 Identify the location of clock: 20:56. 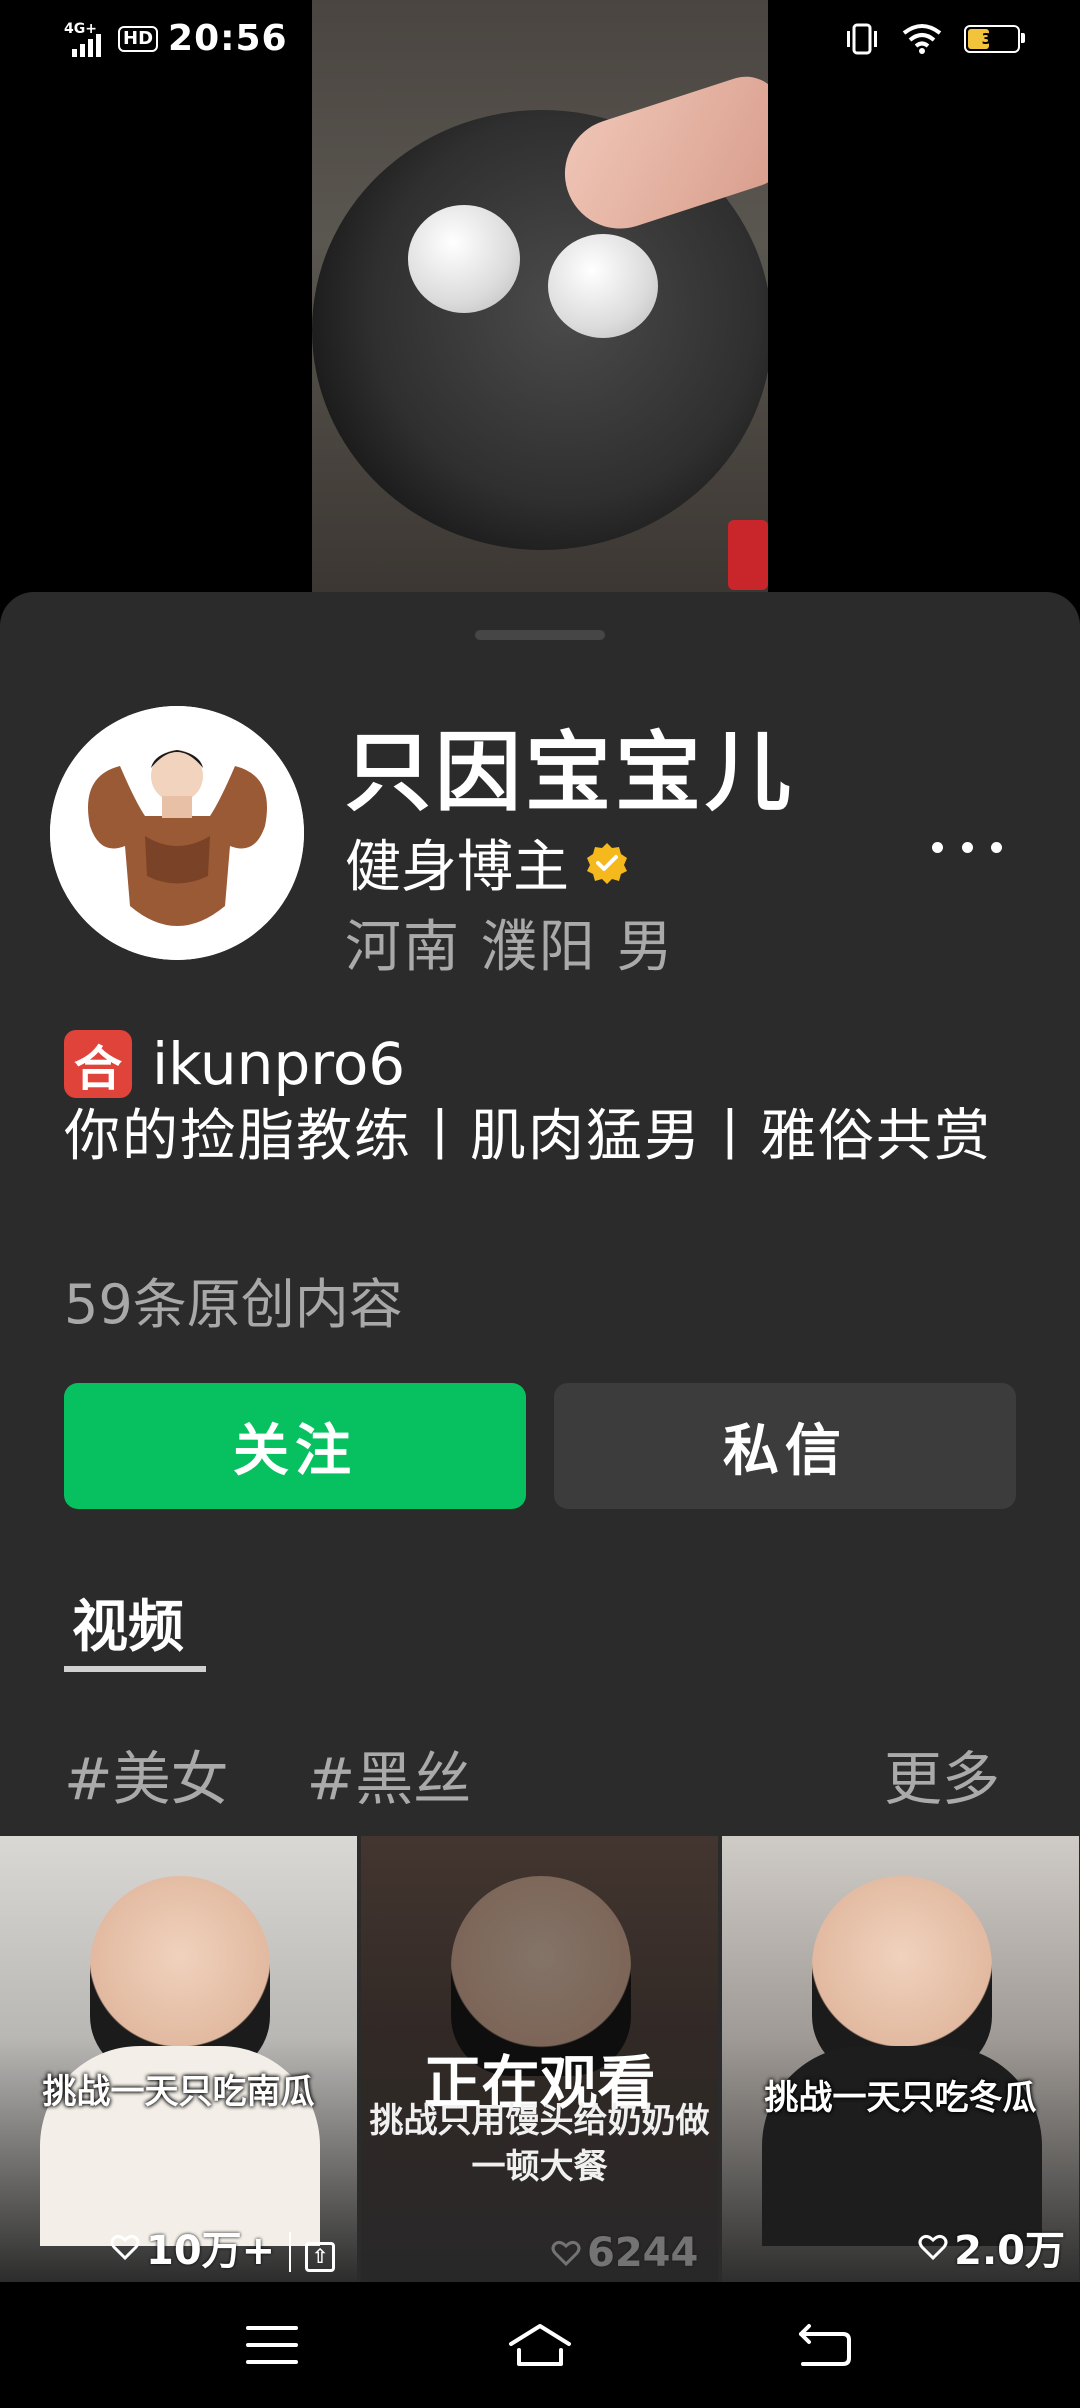
(228, 38).